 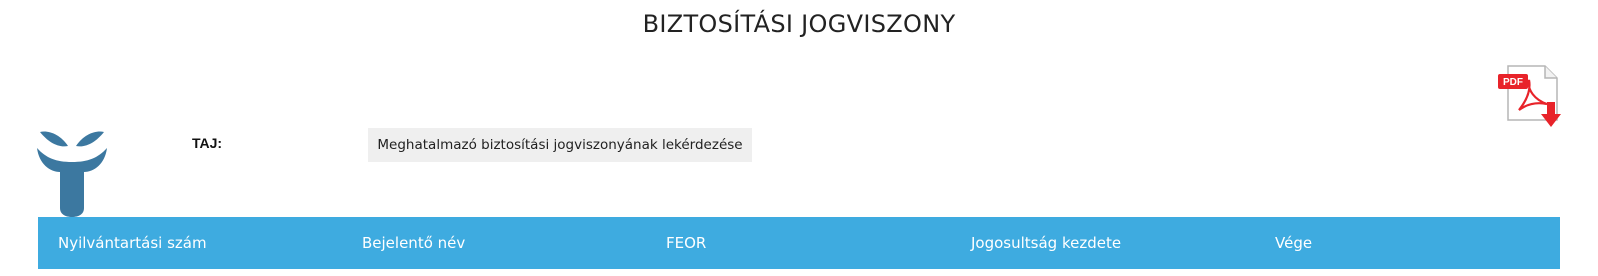 What do you see at coordinates (1046, 243) in the screenshot?
I see `column-header-eligibility-start: Jogosultság kezdete` at bounding box center [1046, 243].